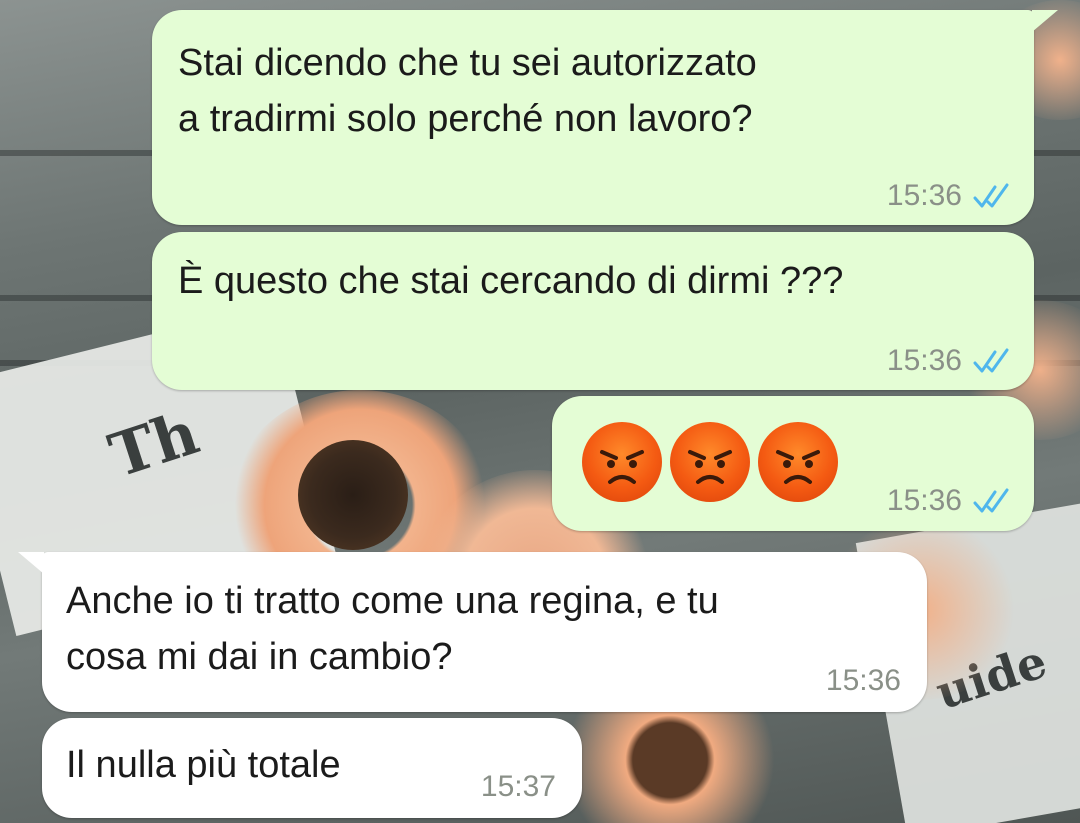  Describe the element at coordinates (465, 119) in the screenshot. I see `message-text: a tradirmi solo perché non lavoro?` at that location.